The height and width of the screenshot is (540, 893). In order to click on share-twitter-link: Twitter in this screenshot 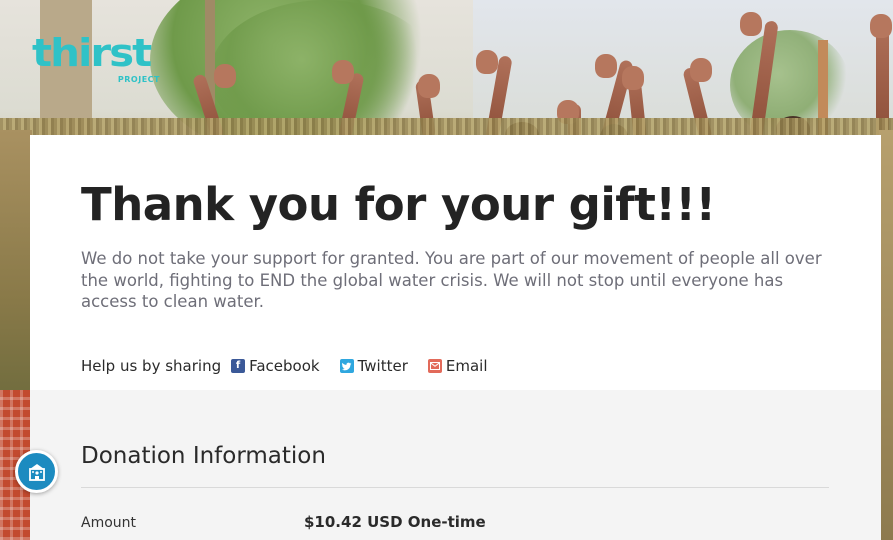, I will do `click(373, 366)`.